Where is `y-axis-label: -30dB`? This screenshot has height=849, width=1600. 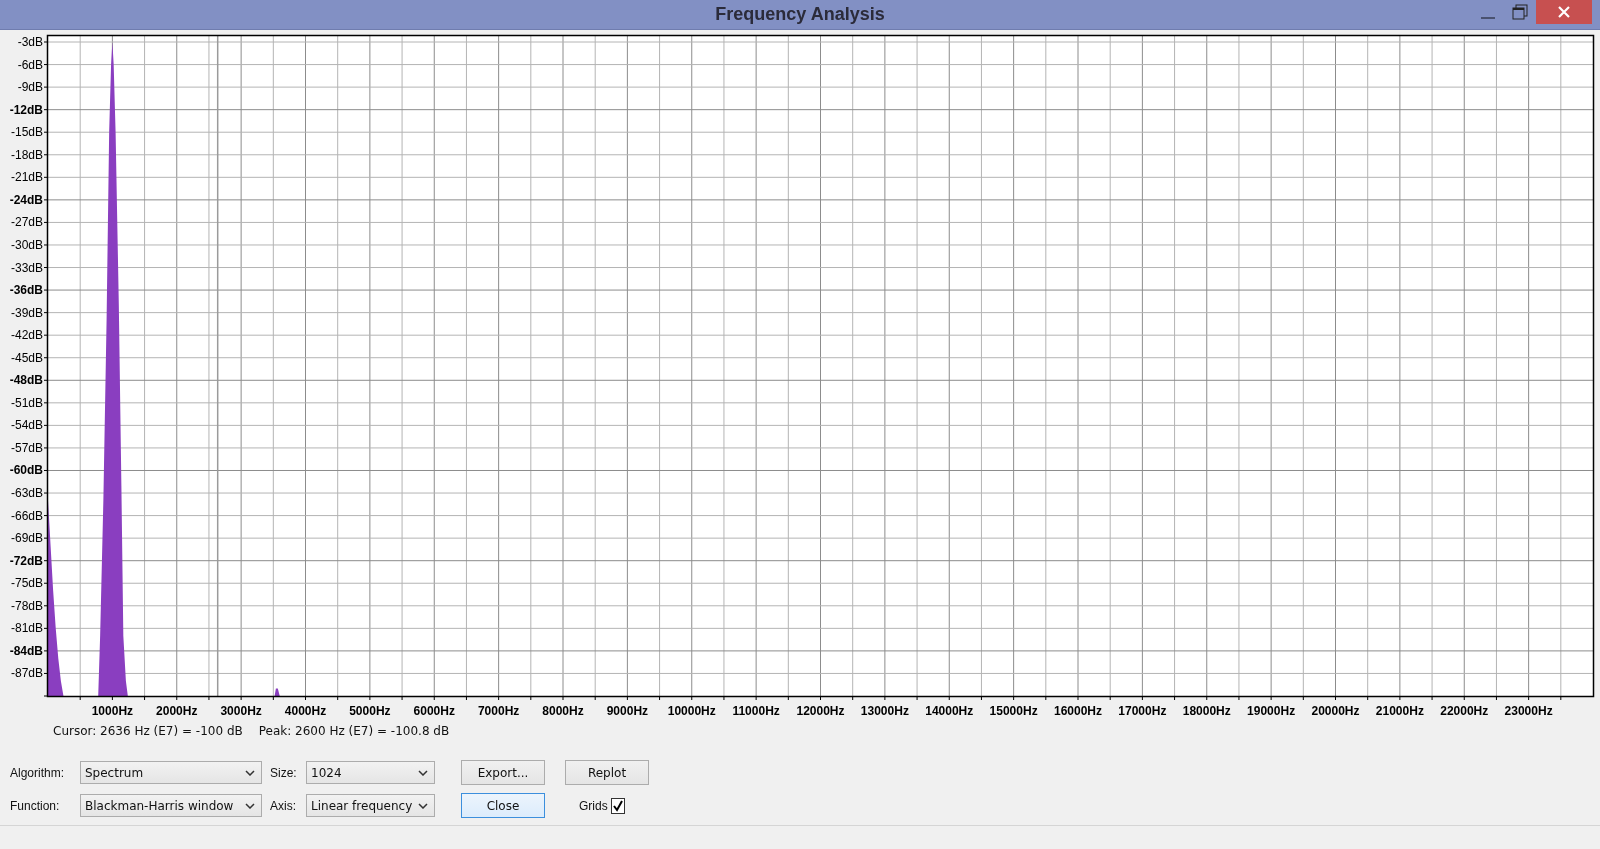 y-axis-label: -30dB is located at coordinates (26, 244).